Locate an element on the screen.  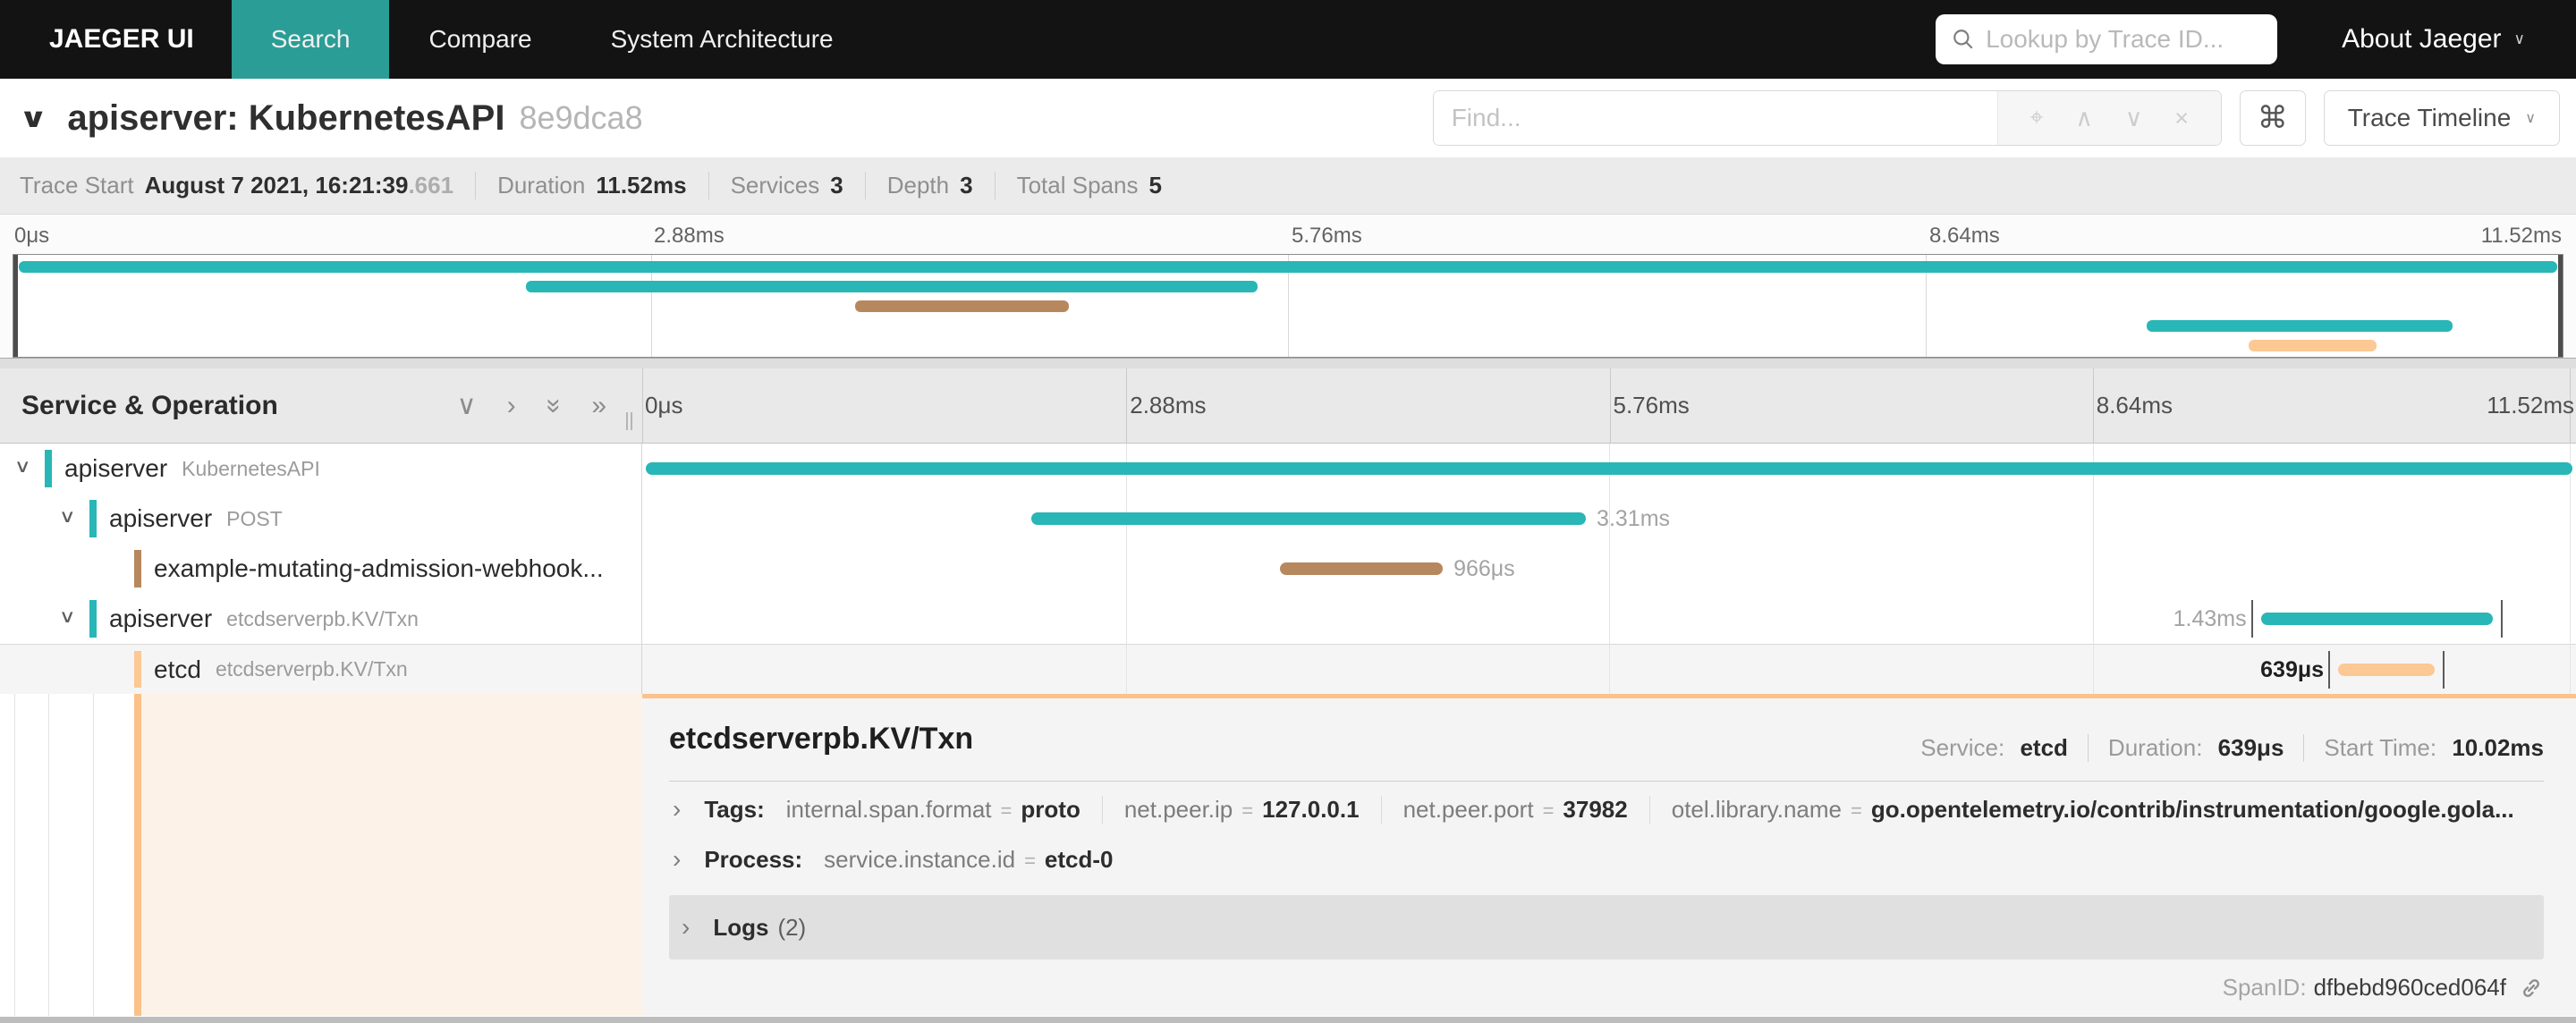
expand-all-icon: » is located at coordinates (598, 405).